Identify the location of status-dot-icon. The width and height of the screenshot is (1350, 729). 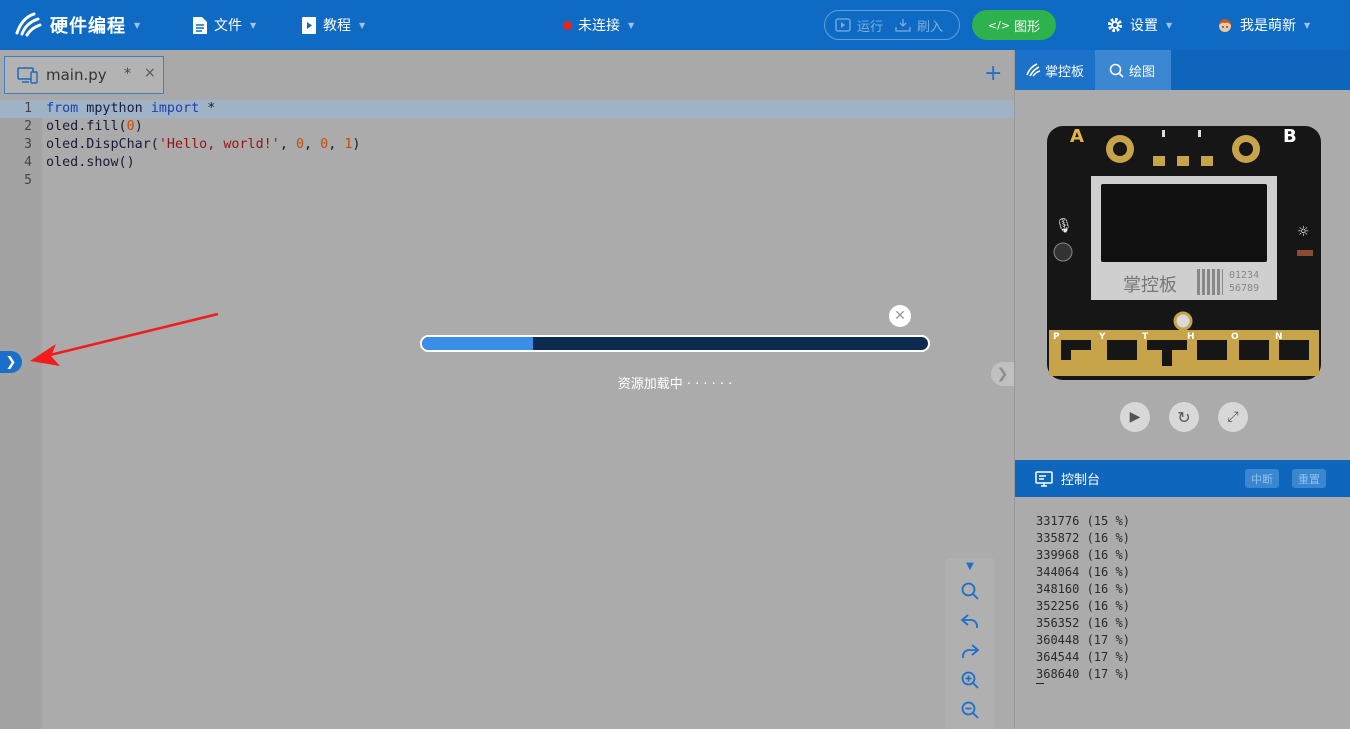
(567, 25).